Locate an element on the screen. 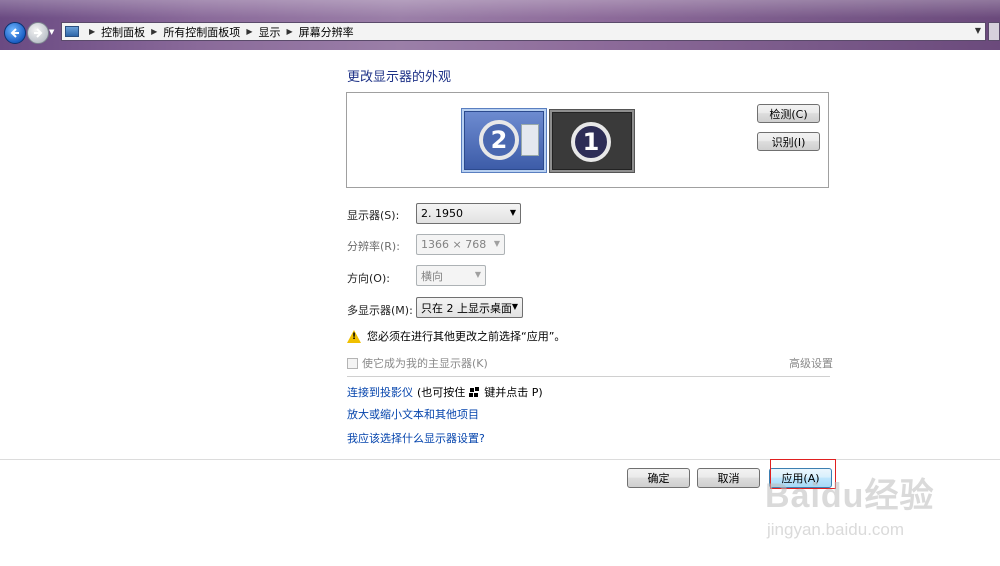 This screenshot has height=566, width=1000. orientation-select-value: 横向 is located at coordinates (432, 276).